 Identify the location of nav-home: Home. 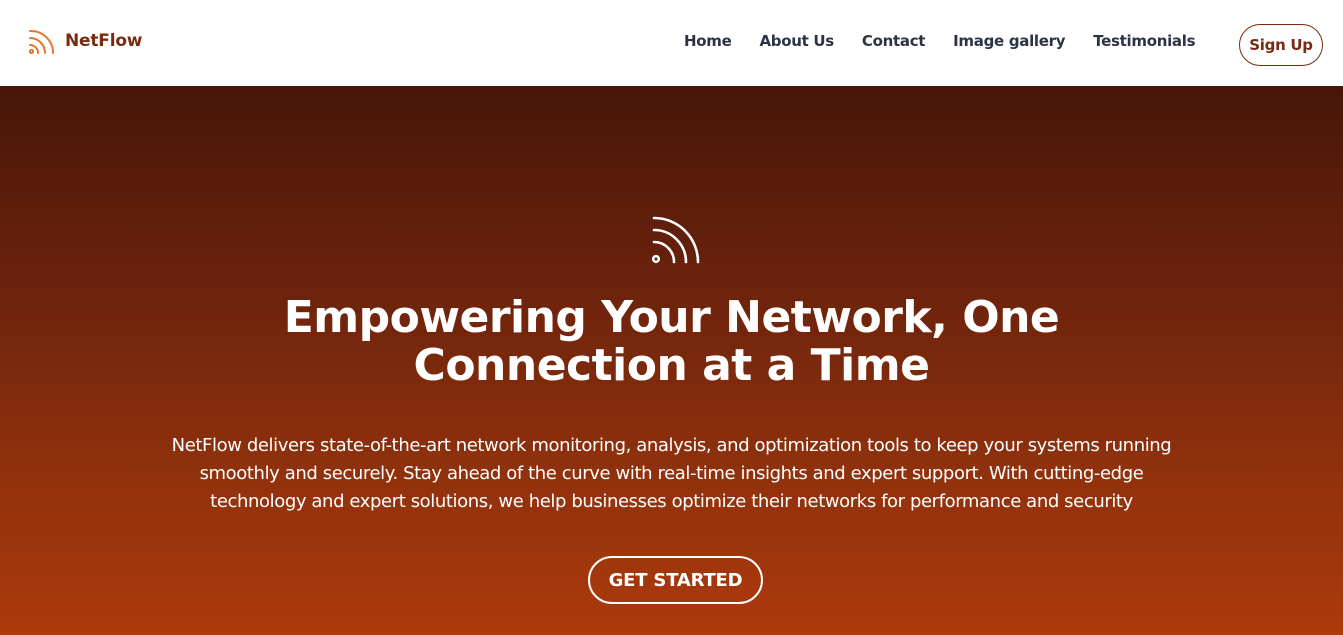
(708, 41).